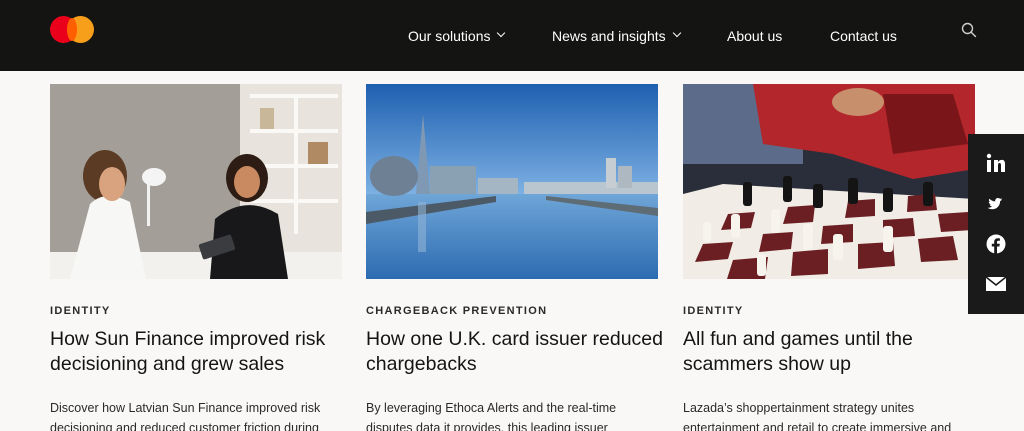  I want to click on twitter-icon, so click(996, 204).